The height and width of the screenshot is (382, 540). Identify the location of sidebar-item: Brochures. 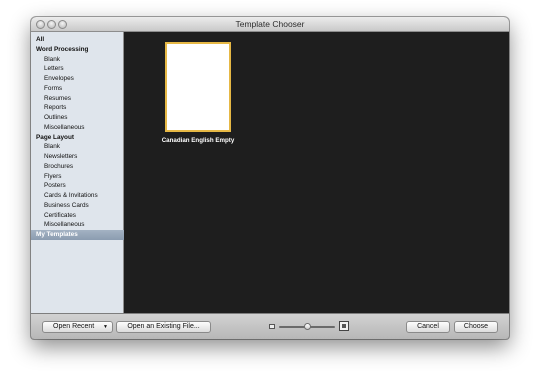
(77, 167).